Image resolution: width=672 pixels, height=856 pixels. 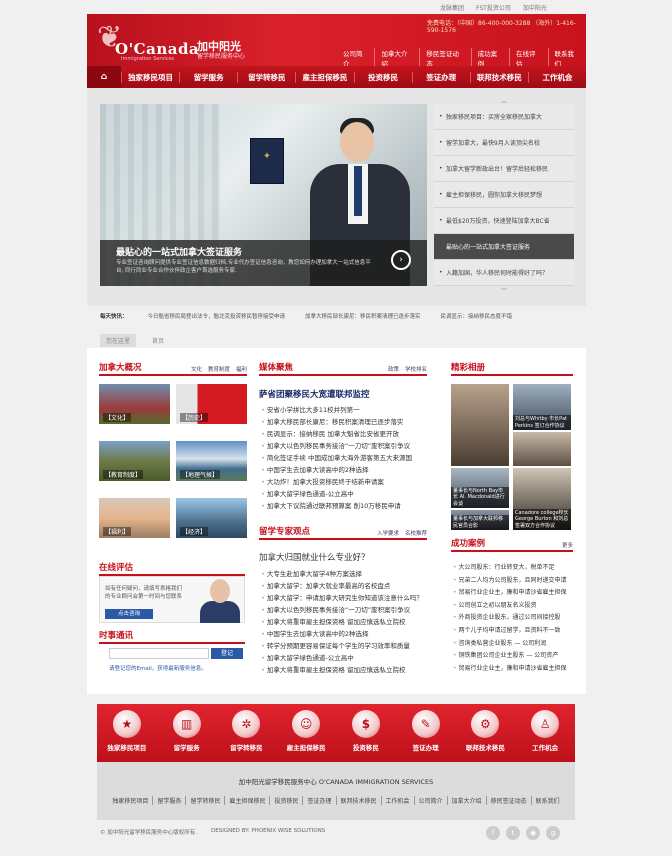 I want to click on nav-item: 留学服务, so click(x=208, y=77).